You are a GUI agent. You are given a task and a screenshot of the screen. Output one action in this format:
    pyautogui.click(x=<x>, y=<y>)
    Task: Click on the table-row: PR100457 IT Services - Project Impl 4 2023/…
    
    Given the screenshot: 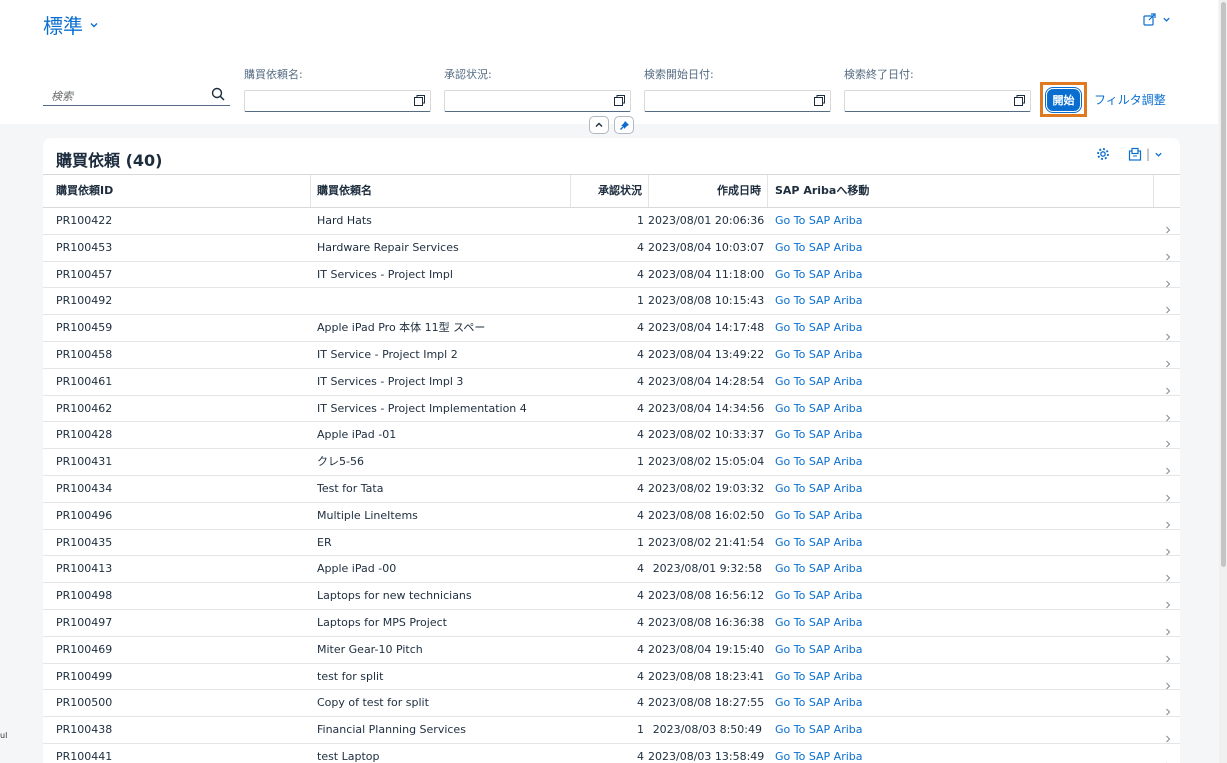 What is the action you would take?
    pyautogui.click(x=611, y=275)
    